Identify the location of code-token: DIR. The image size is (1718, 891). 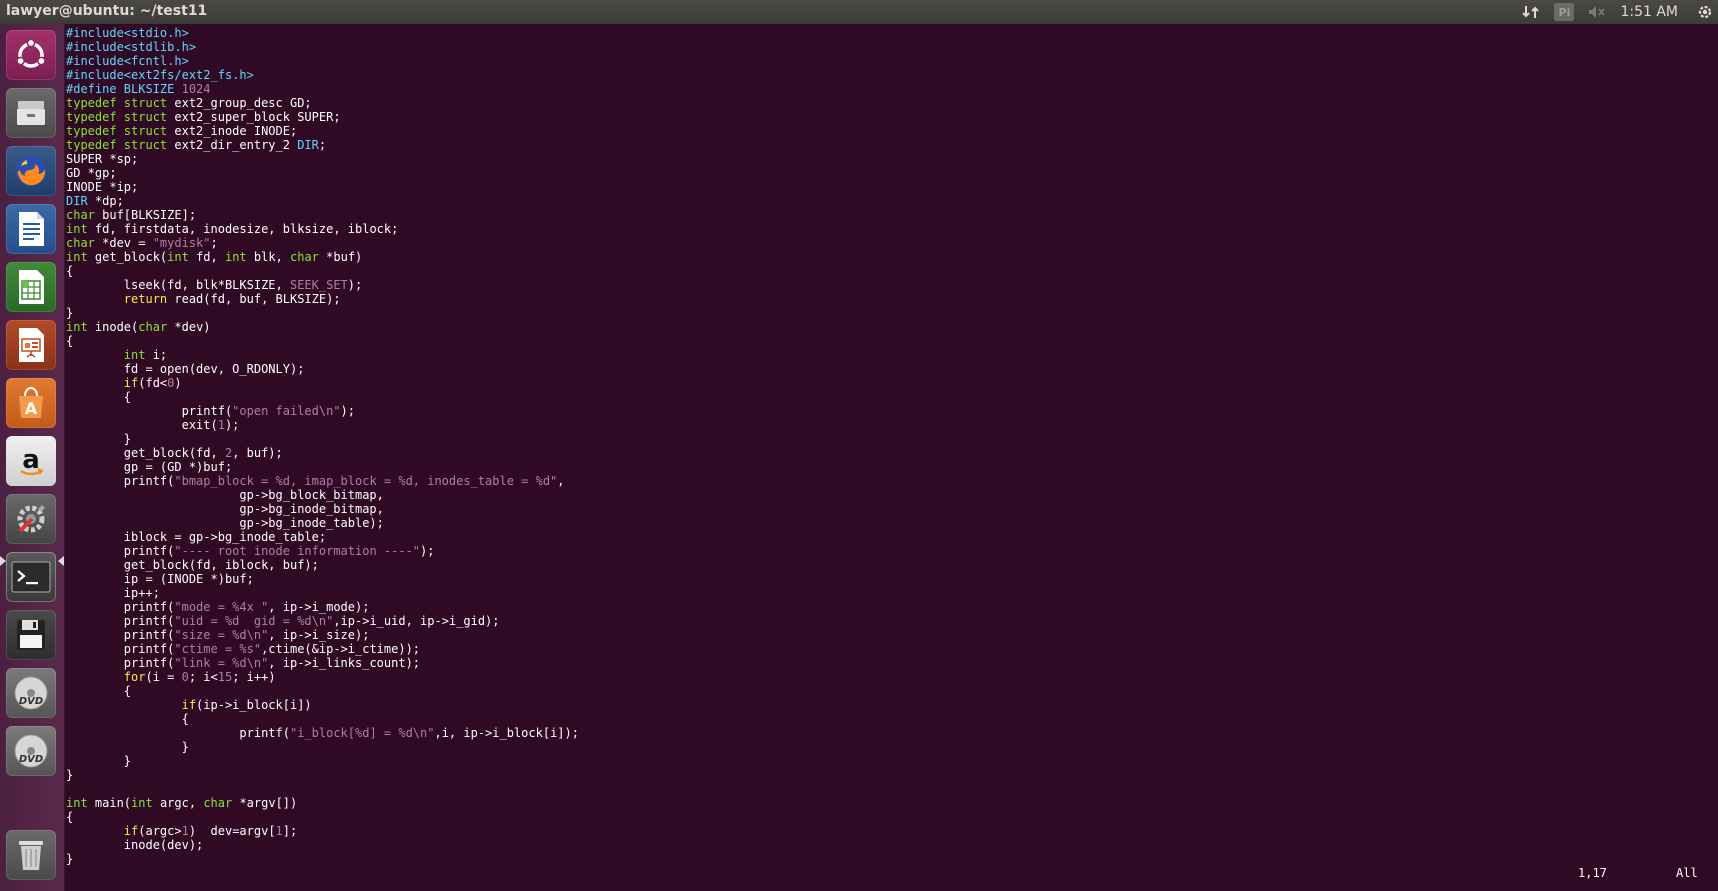
(308, 145).